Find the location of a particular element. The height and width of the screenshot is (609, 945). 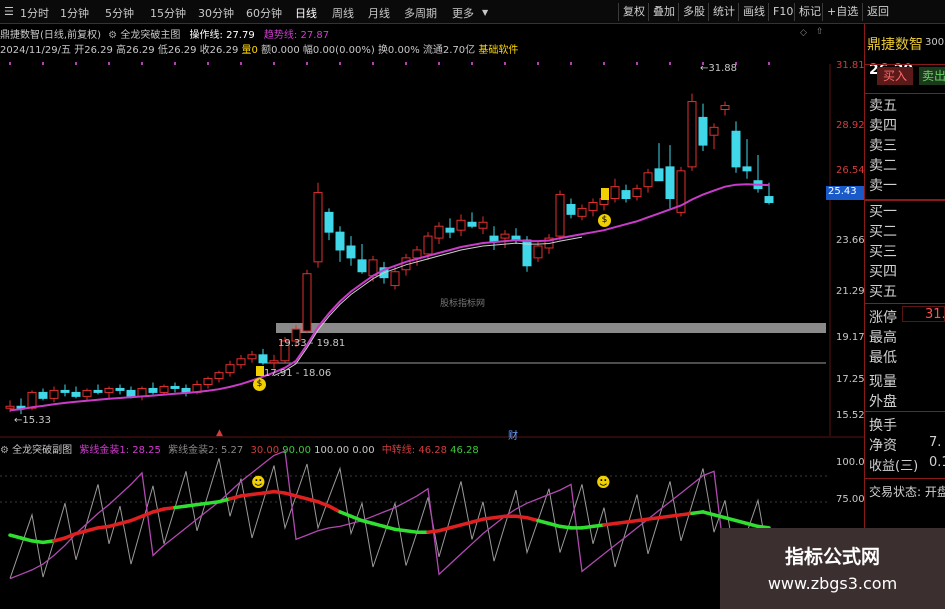

buy-button: 买入 is located at coordinates (895, 76).